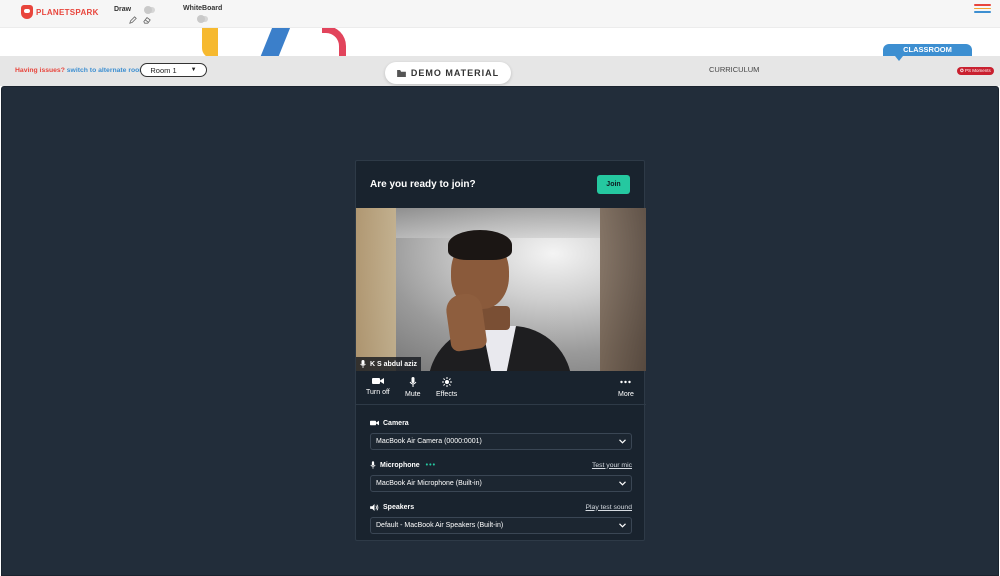 This screenshot has width=1000, height=576. What do you see at coordinates (501, 441) in the screenshot?
I see `camera-select: MacBook Air Camera (0000:0001)` at bounding box center [501, 441].